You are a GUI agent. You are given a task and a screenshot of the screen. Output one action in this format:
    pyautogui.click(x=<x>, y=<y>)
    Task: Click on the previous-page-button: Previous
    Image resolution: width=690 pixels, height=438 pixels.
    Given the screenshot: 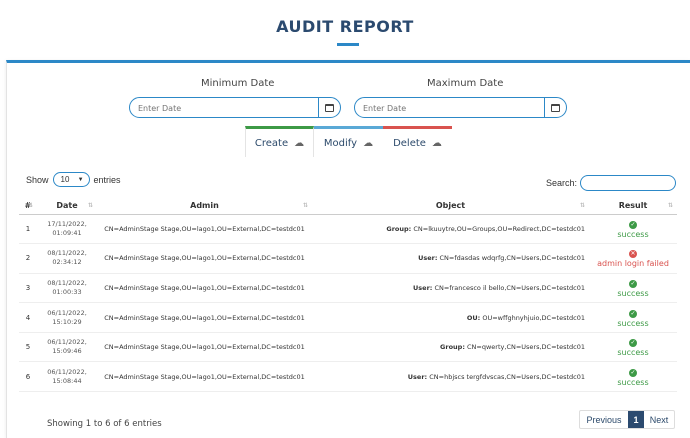 What is the action you would take?
    pyautogui.click(x=604, y=419)
    